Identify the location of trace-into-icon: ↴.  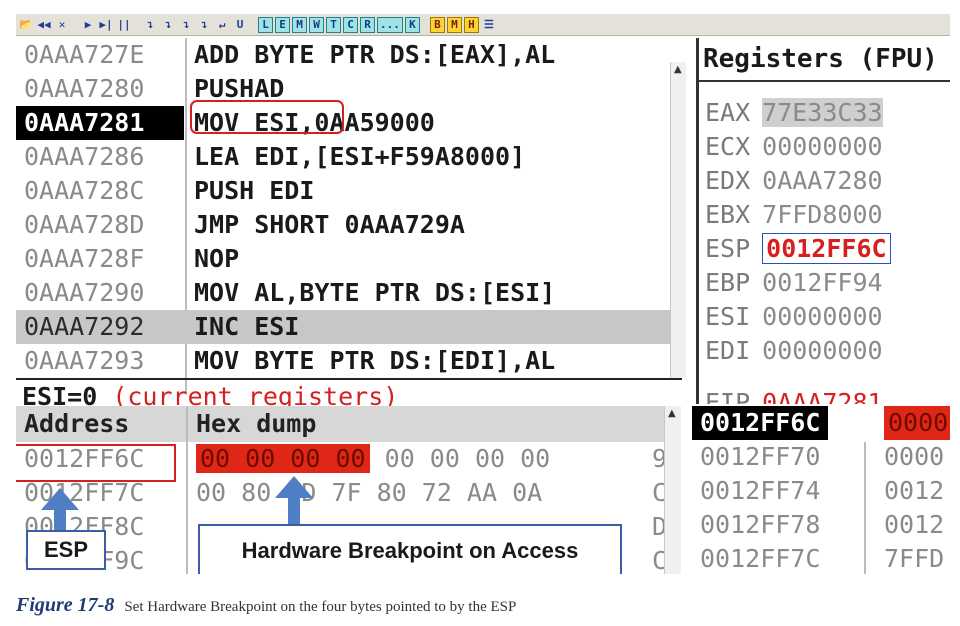
(186, 25).